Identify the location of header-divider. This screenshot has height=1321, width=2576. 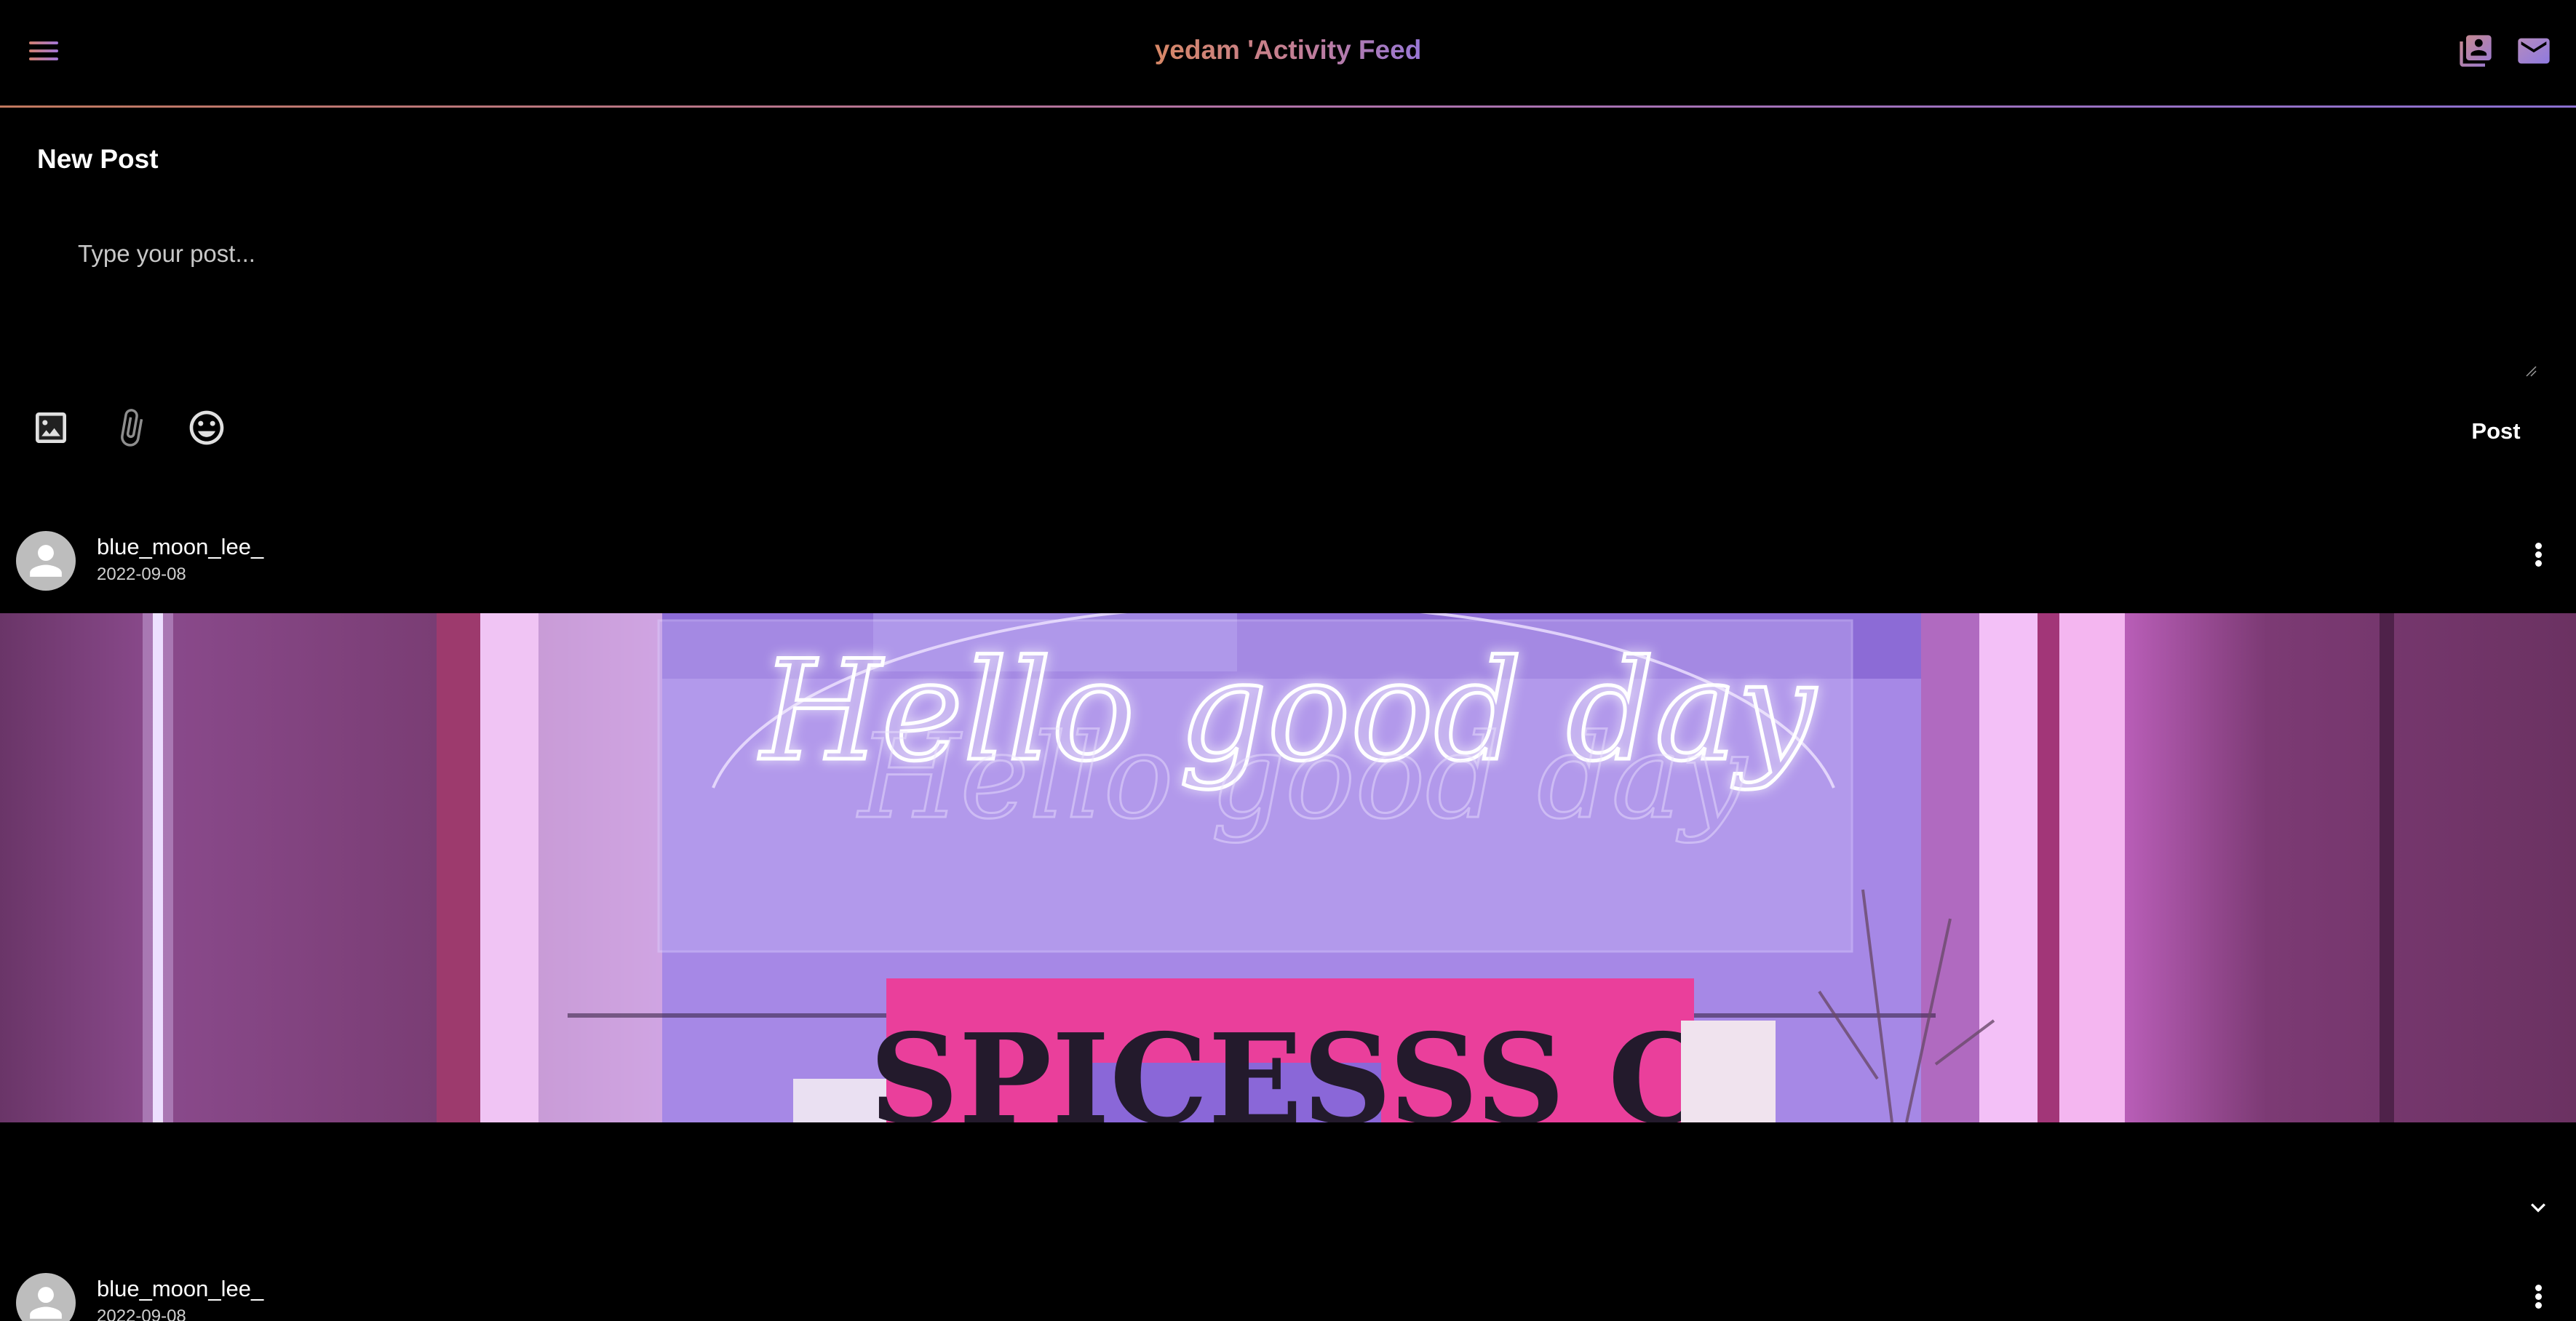
(1288, 106).